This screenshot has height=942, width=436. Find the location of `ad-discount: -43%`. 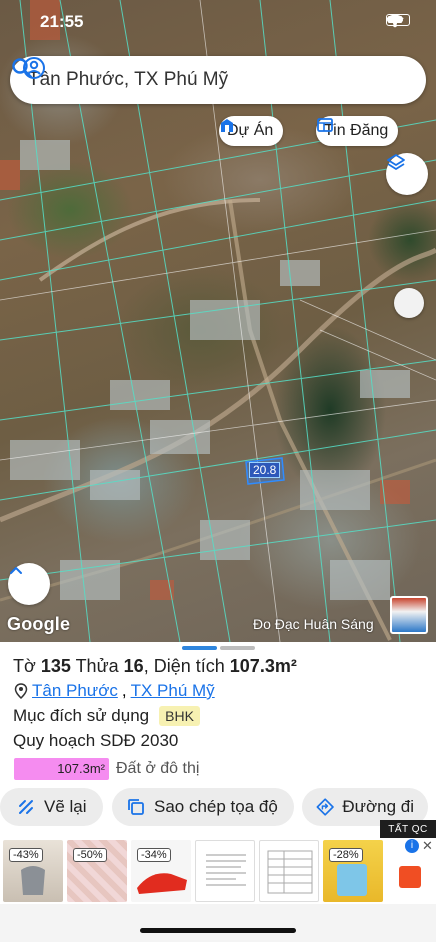

ad-discount: -43% is located at coordinates (26, 855).